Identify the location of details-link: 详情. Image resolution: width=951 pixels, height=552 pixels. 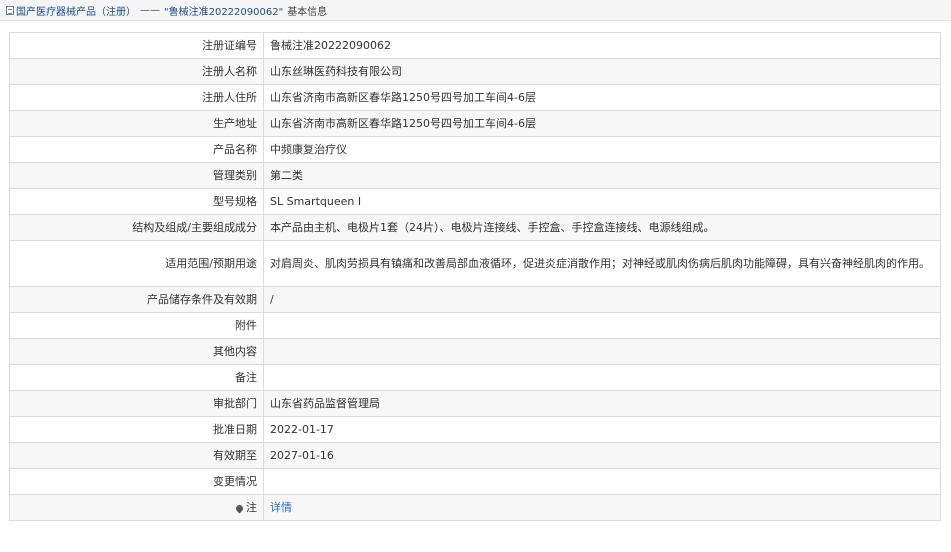
(281, 507).